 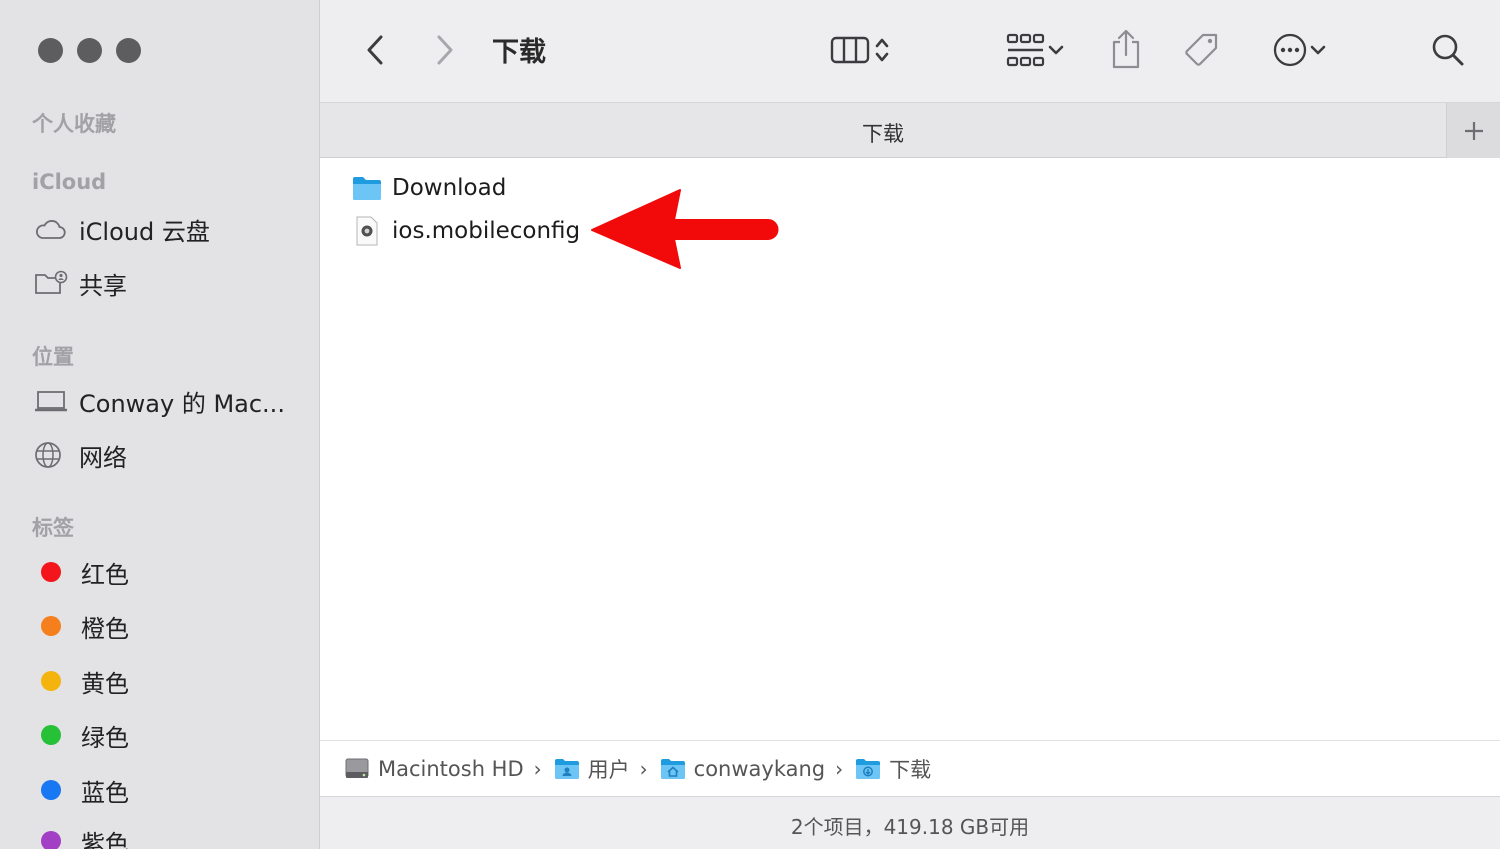 I want to click on sidebar-item-tag-blue: 蓝色, so click(x=81, y=790).